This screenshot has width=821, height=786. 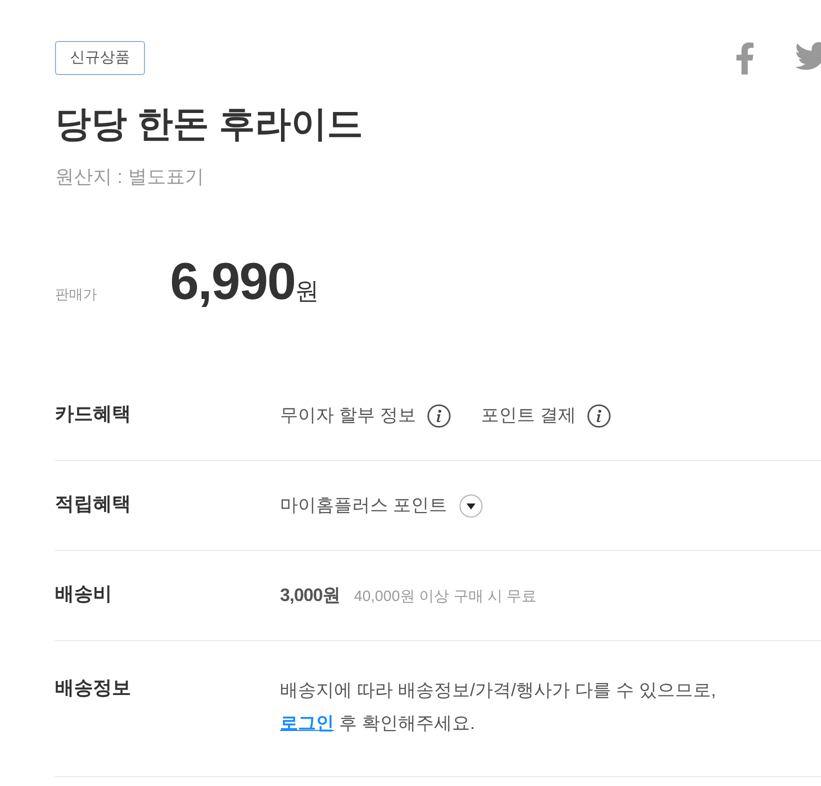 I want to click on price-amount: 6,990, so click(x=233, y=282).